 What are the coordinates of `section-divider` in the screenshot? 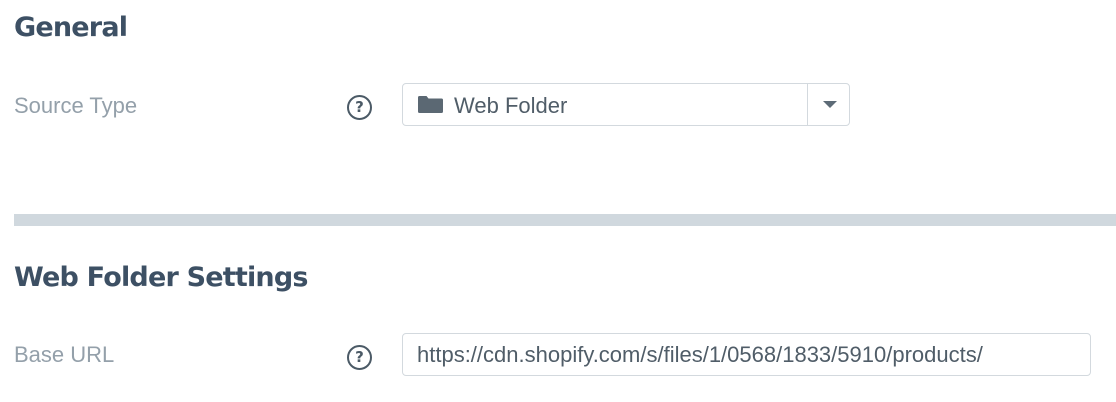 It's located at (565, 220).